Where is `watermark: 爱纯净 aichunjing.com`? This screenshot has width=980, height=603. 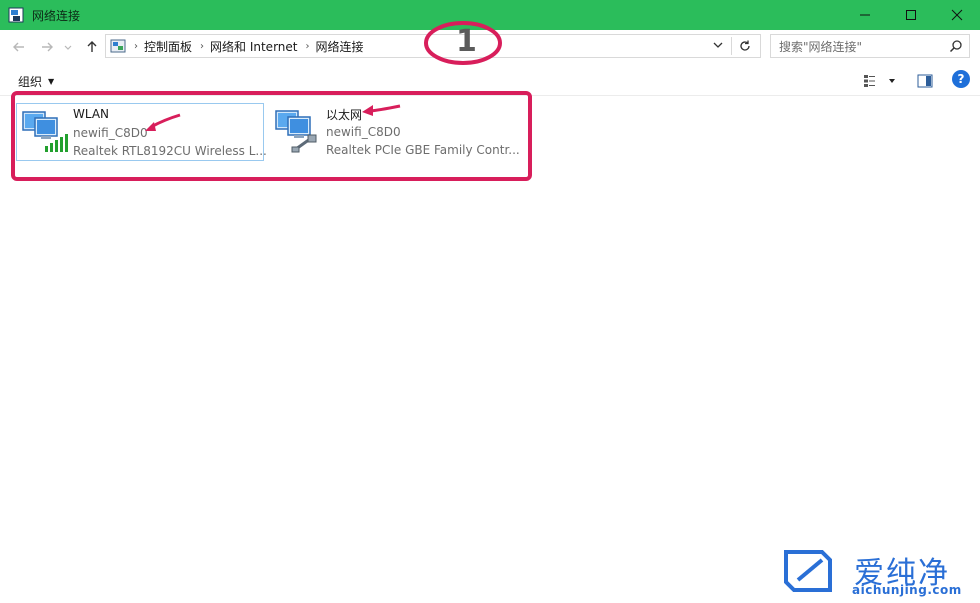
watermark: 爱纯净 aichunjing.com is located at coordinates (878, 573).